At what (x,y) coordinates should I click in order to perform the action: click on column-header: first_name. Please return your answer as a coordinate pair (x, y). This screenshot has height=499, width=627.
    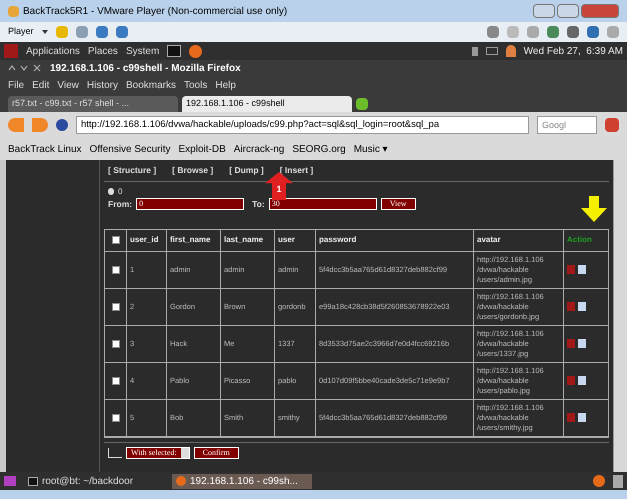
    Looking at the image, I should click on (194, 240).